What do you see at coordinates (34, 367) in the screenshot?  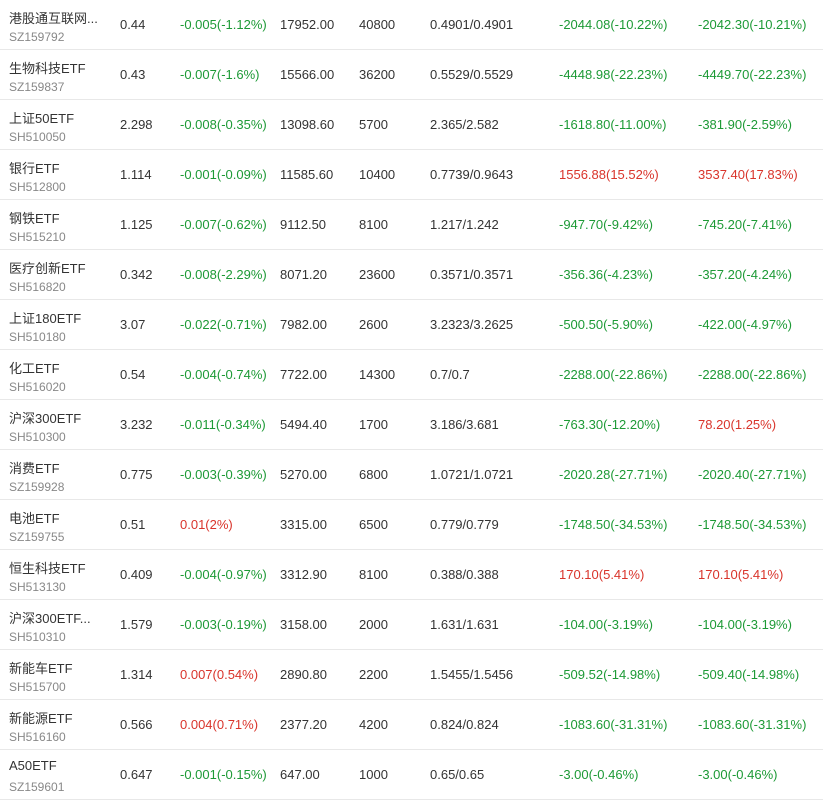 I see `fund-name: 化工ETF` at bounding box center [34, 367].